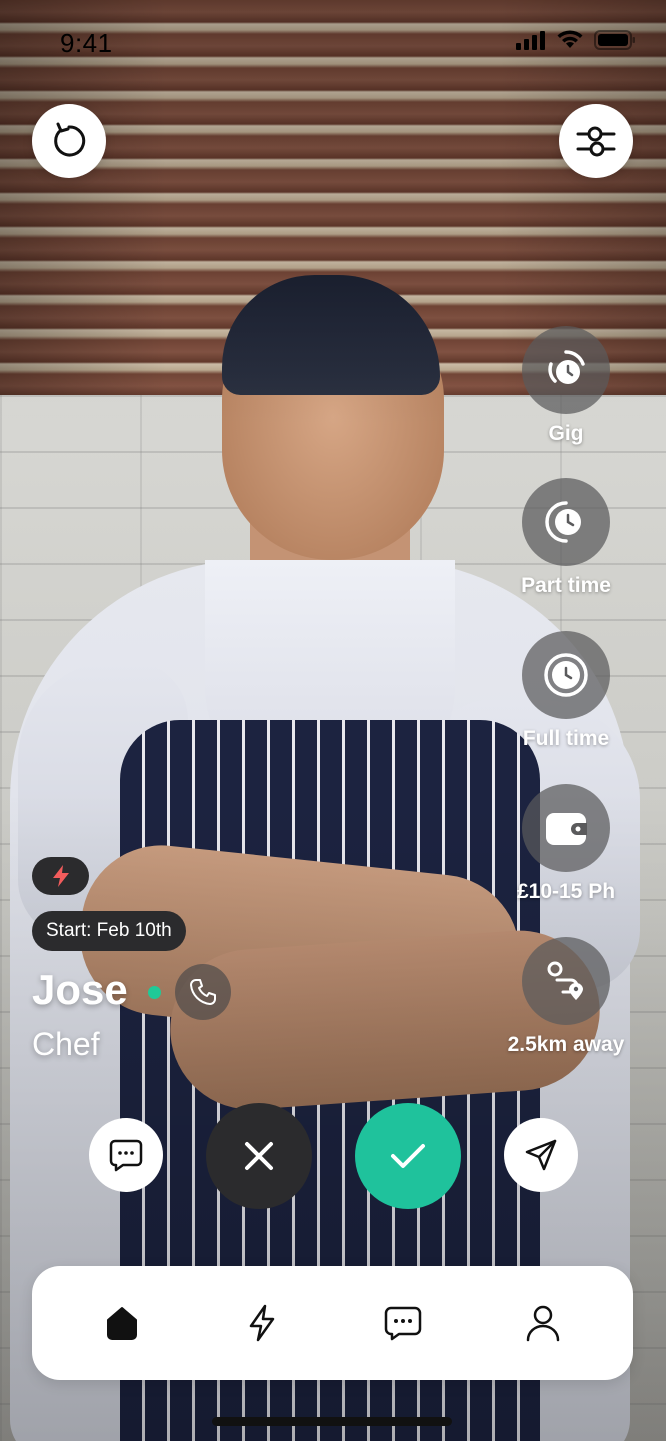 The height and width of the screenshot is (1441, 666). Describe the element at coordinates (566, 585) in the screenshot. I see `stat-label: Part time` at that location.